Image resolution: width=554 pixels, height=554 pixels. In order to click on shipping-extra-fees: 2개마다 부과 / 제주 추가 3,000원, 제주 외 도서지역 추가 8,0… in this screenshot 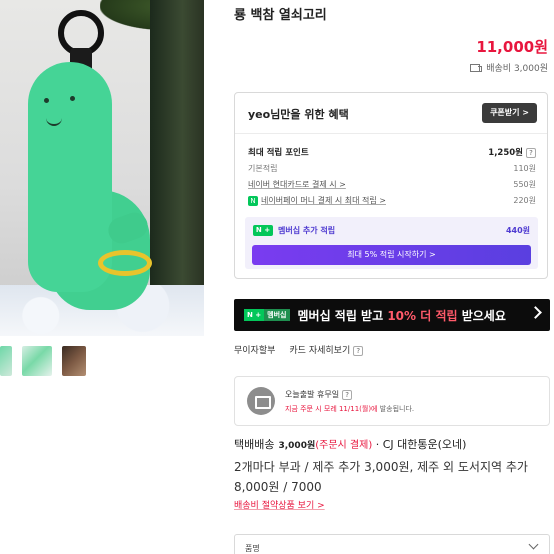, I will do `click(381, 477)`.